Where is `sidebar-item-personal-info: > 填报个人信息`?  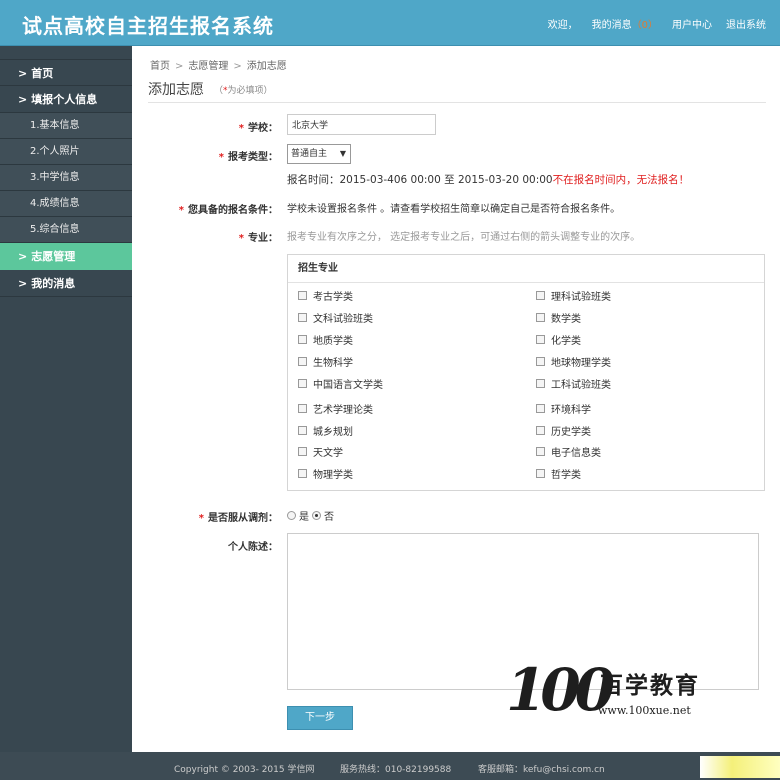 sidebar-item-personal-info: > 填报个人信息 is located at coordinates (66, 99).